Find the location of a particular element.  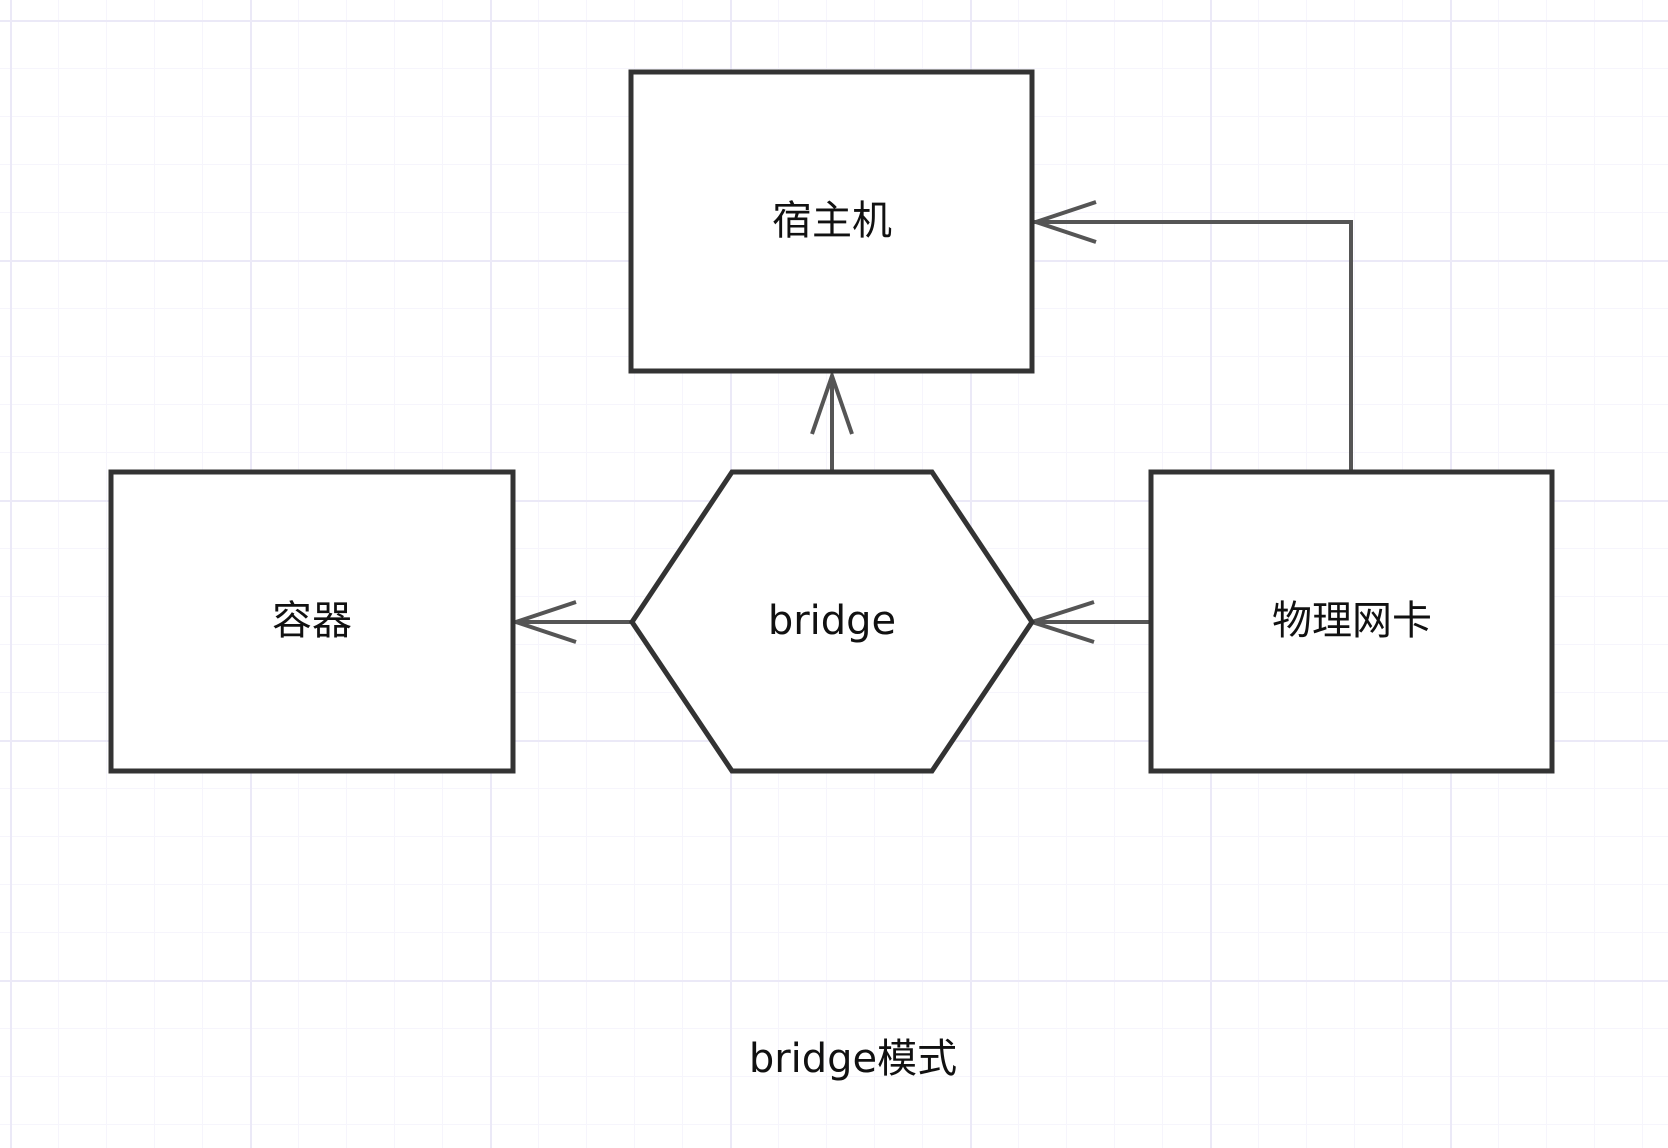

node-bridge: bridge is located at coordinates (832, 621).